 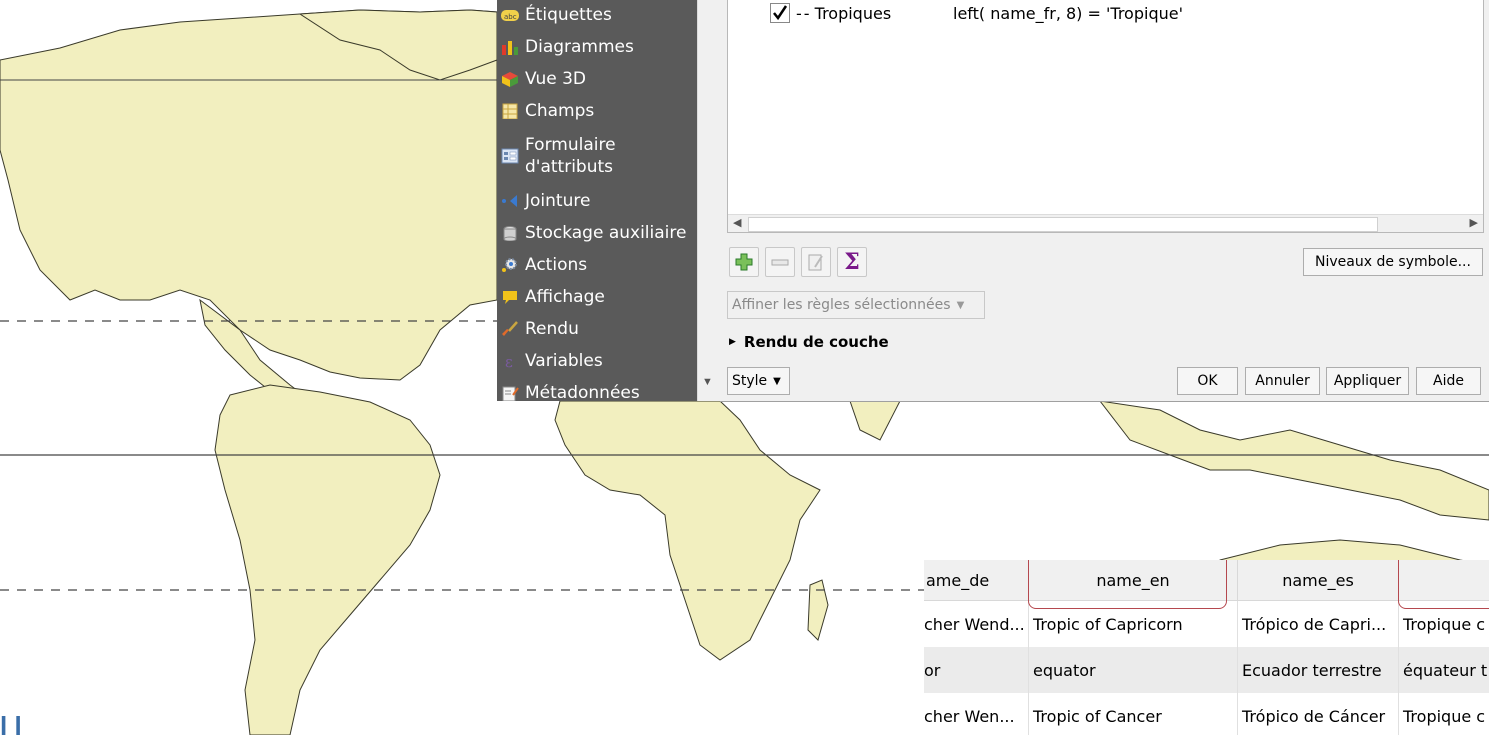 I want to click on highlight-box-name-en, so click(x=1127, y=584).